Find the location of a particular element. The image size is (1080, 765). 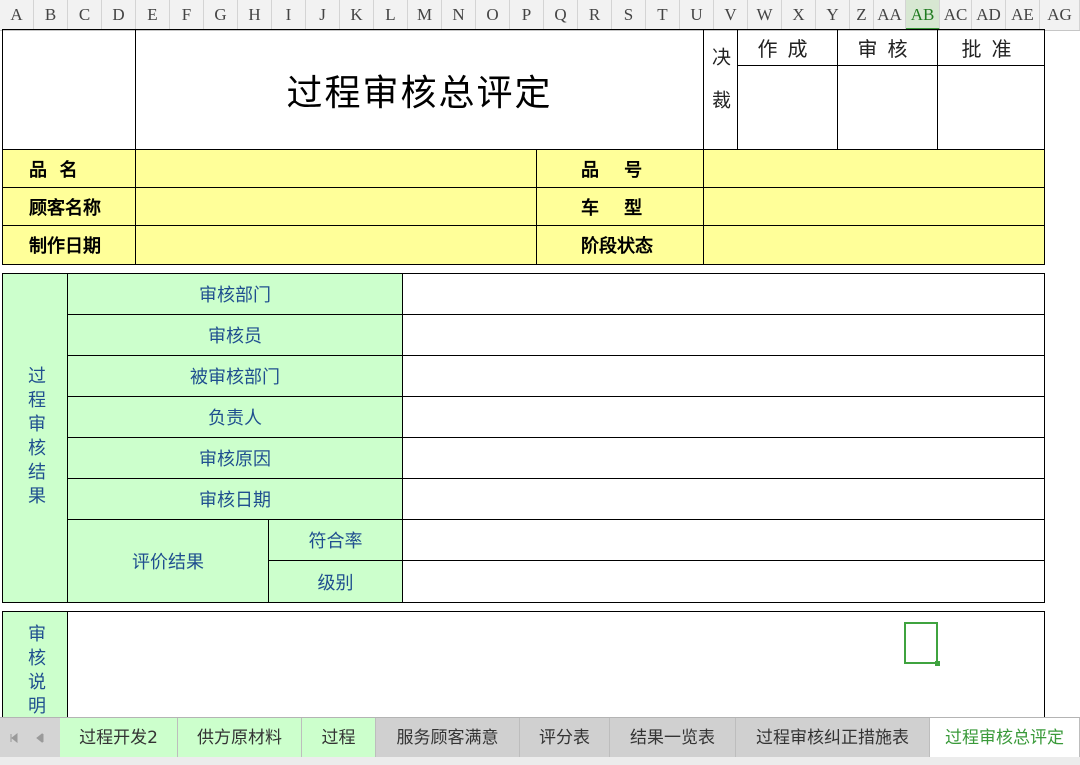

column-header: J is located at coordinates (323, 15).